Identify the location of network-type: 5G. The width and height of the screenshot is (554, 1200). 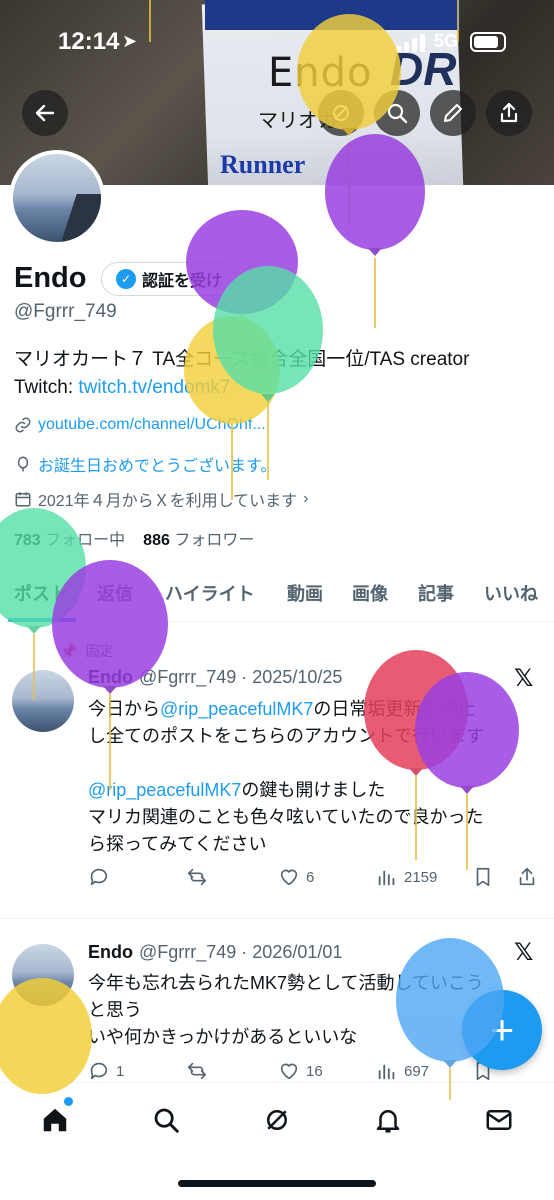
(446, 41).